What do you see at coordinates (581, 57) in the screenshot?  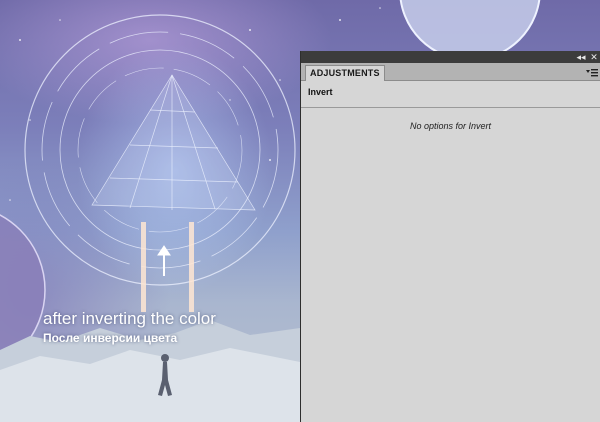 I see `collapse-icon: ◂◂` at bounding box center [581, 57].